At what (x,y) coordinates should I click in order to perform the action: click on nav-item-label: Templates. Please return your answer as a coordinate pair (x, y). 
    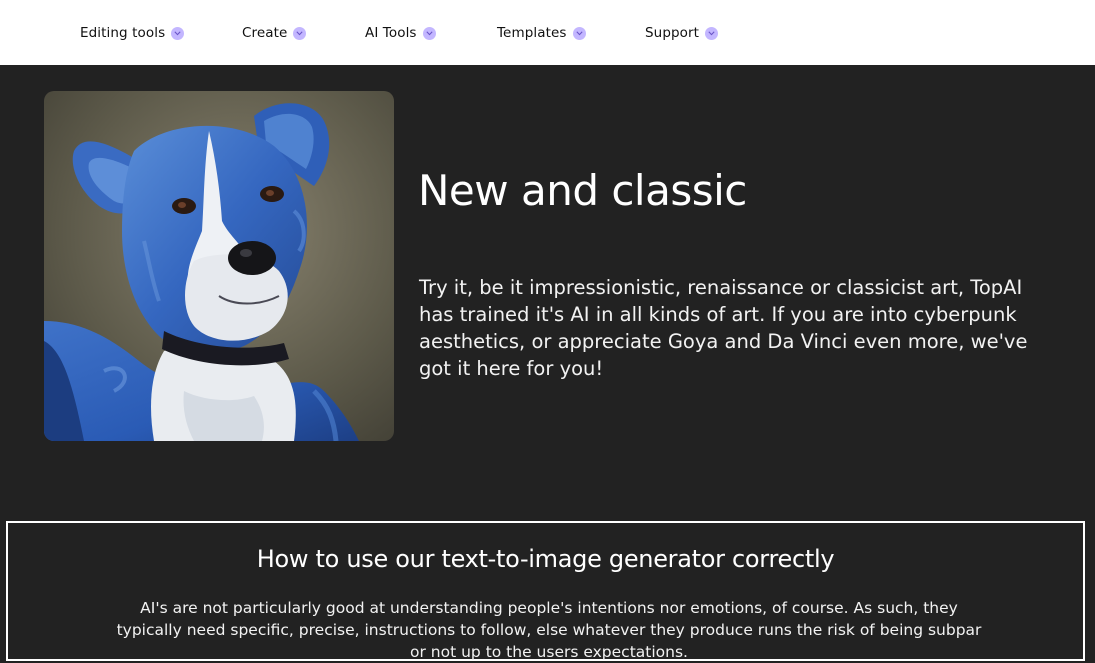
    Looking at the image, I should click on (532, 33).